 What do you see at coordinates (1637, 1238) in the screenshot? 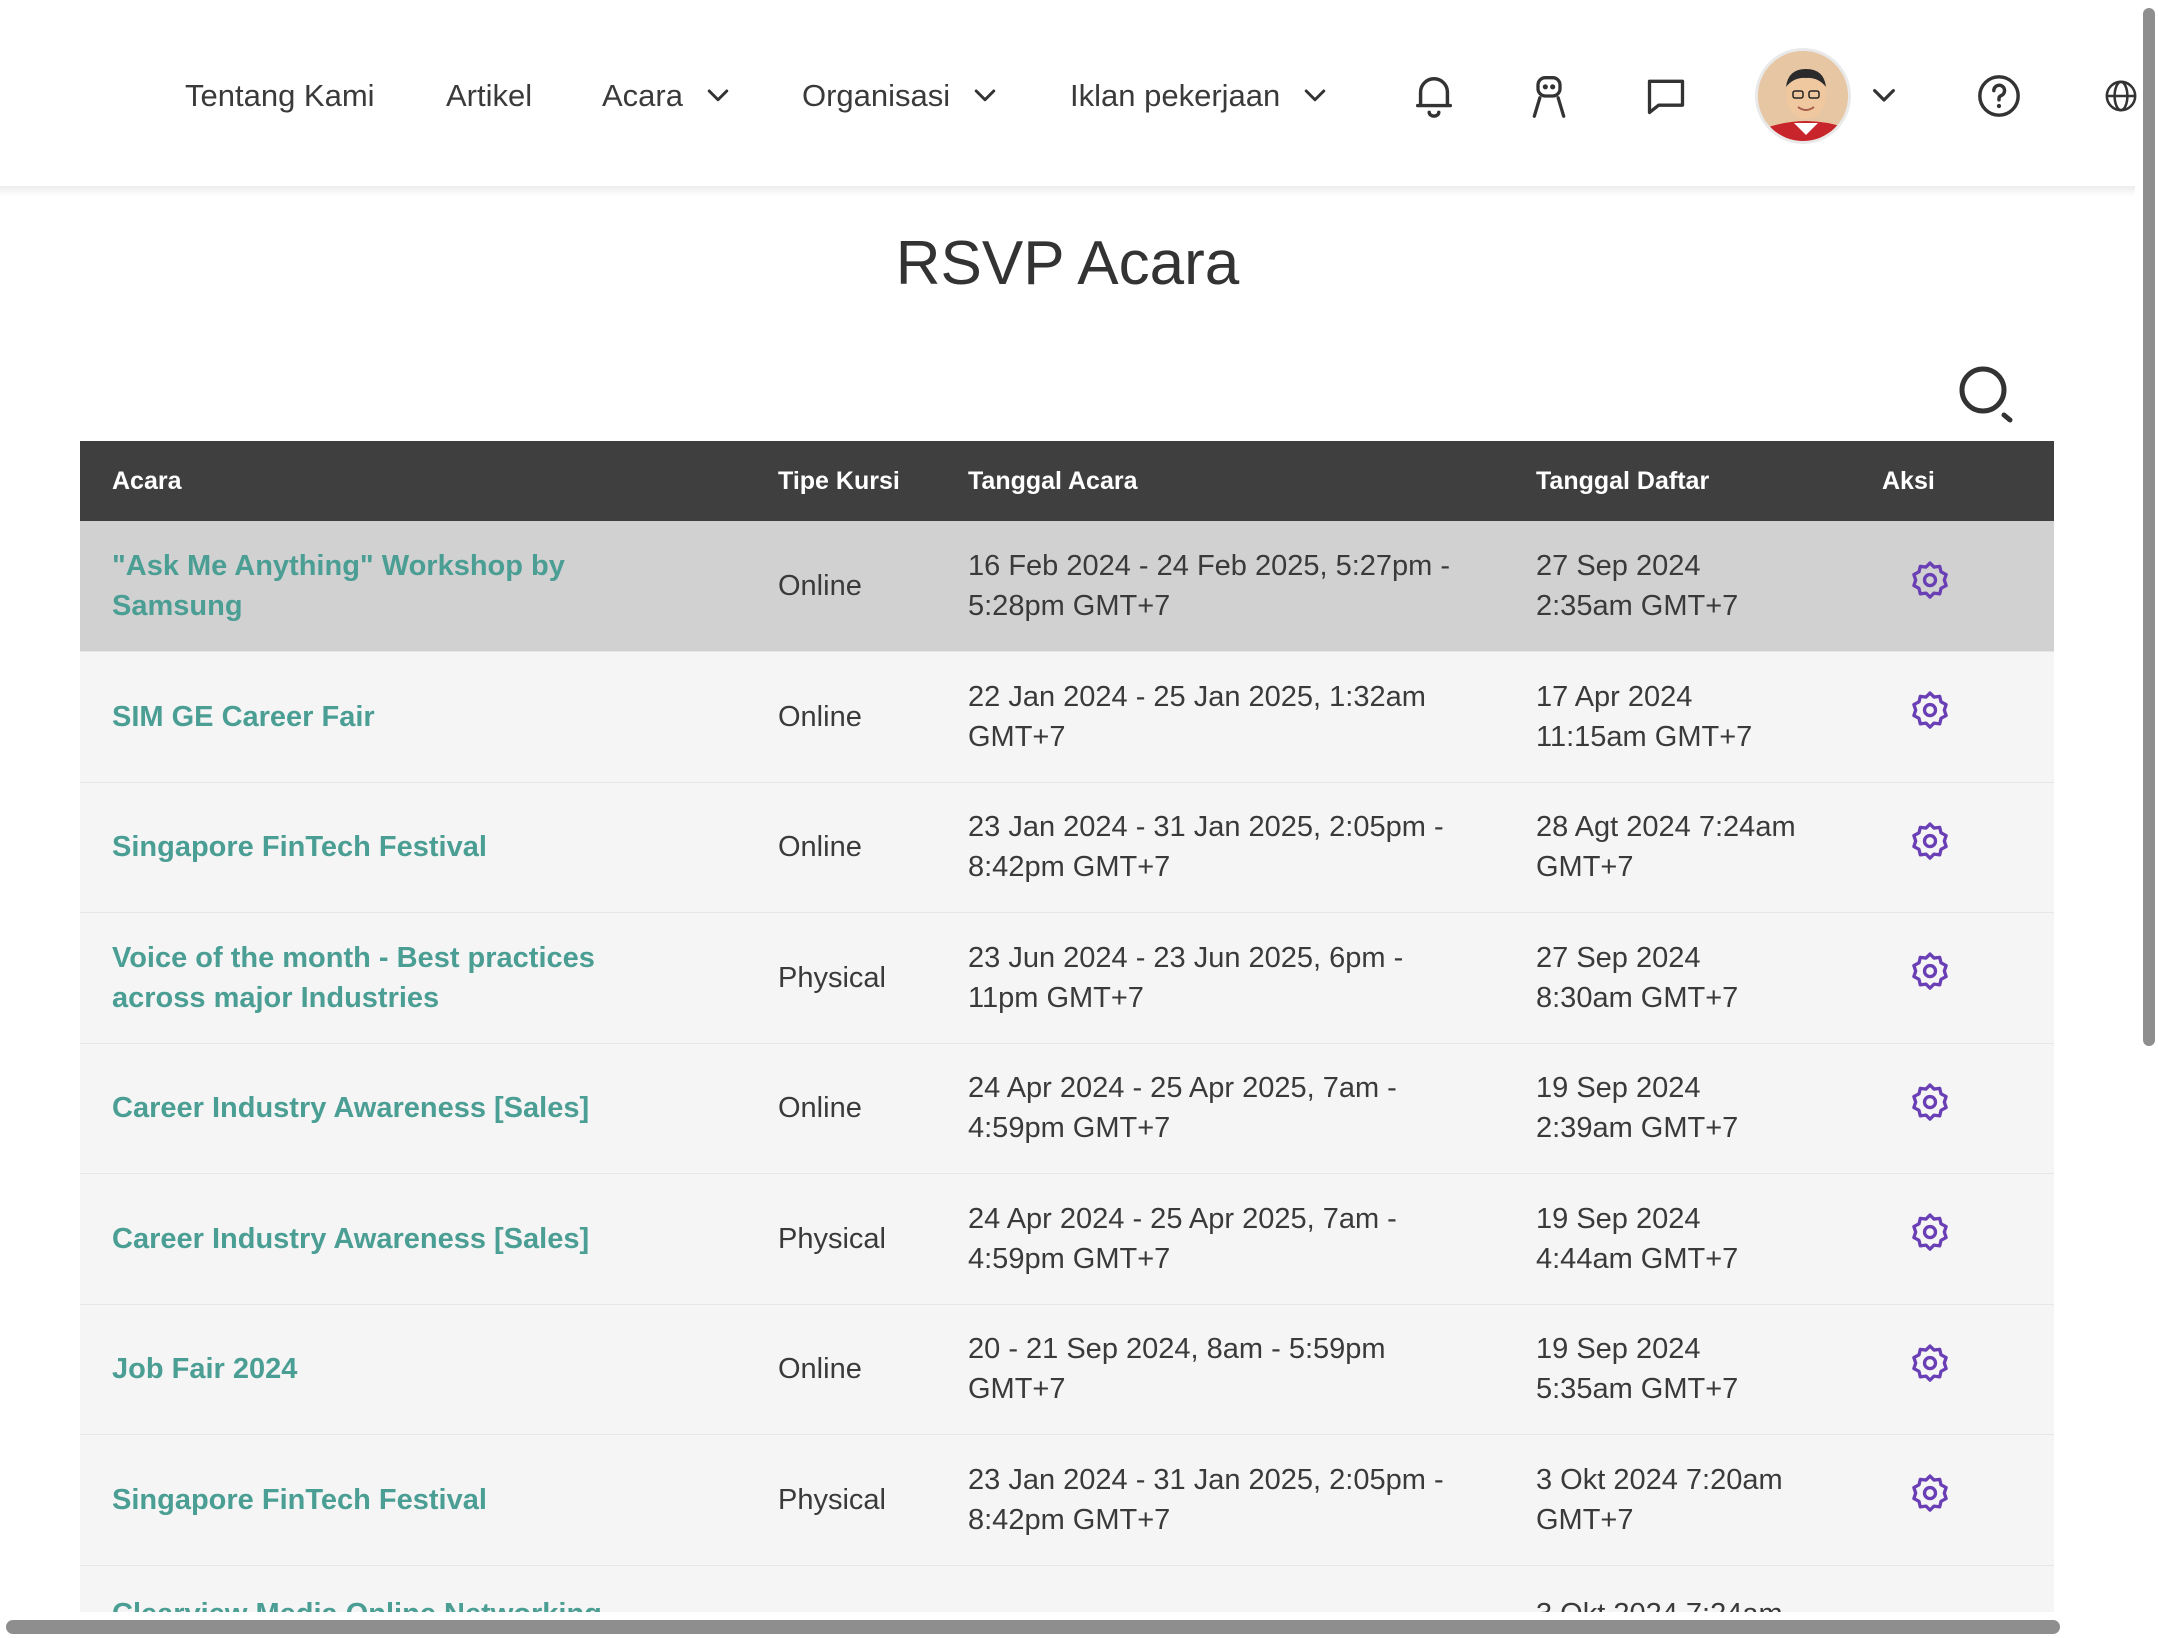
I see `register-date-cell: 19 Sep 2024 4:44am GMT+7` at bounding box center [1637, 1238].